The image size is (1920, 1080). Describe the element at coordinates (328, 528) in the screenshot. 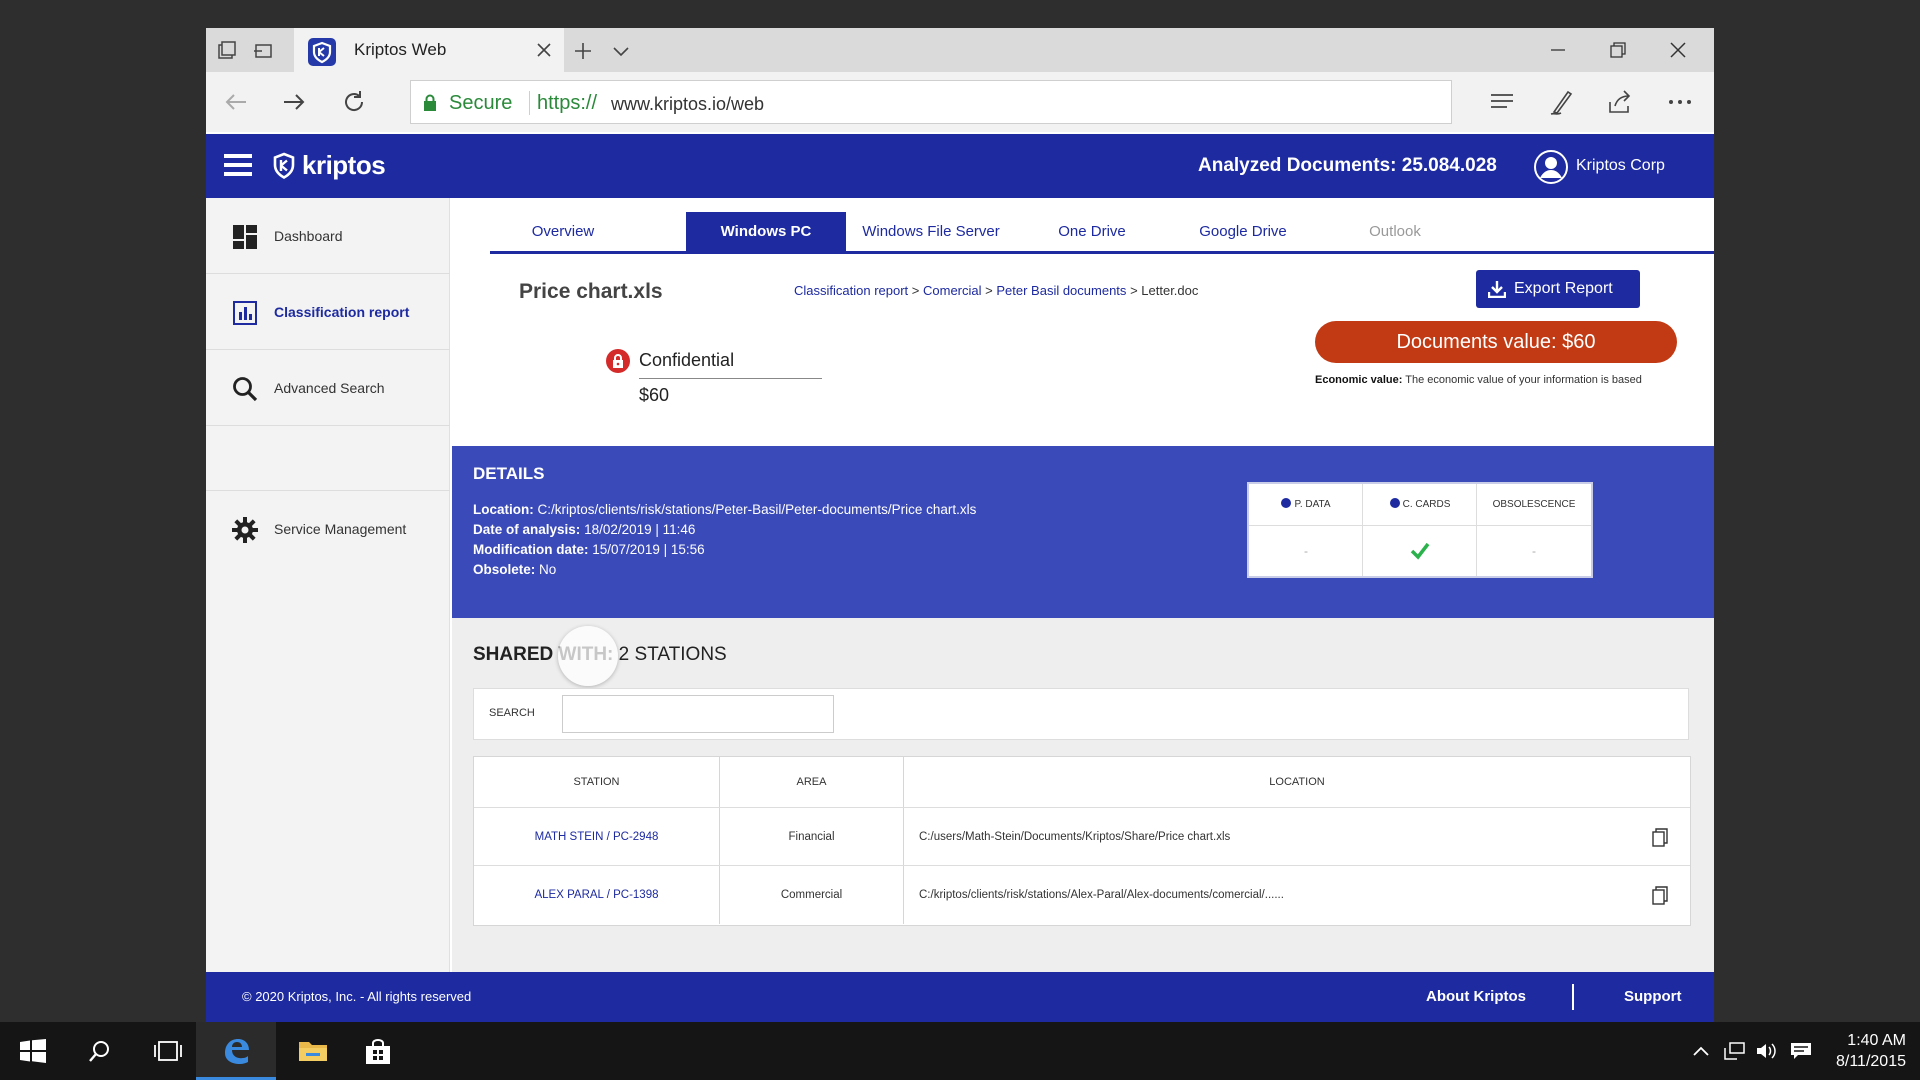

I see `sidebar-item-service-management: Service Management` at that location.